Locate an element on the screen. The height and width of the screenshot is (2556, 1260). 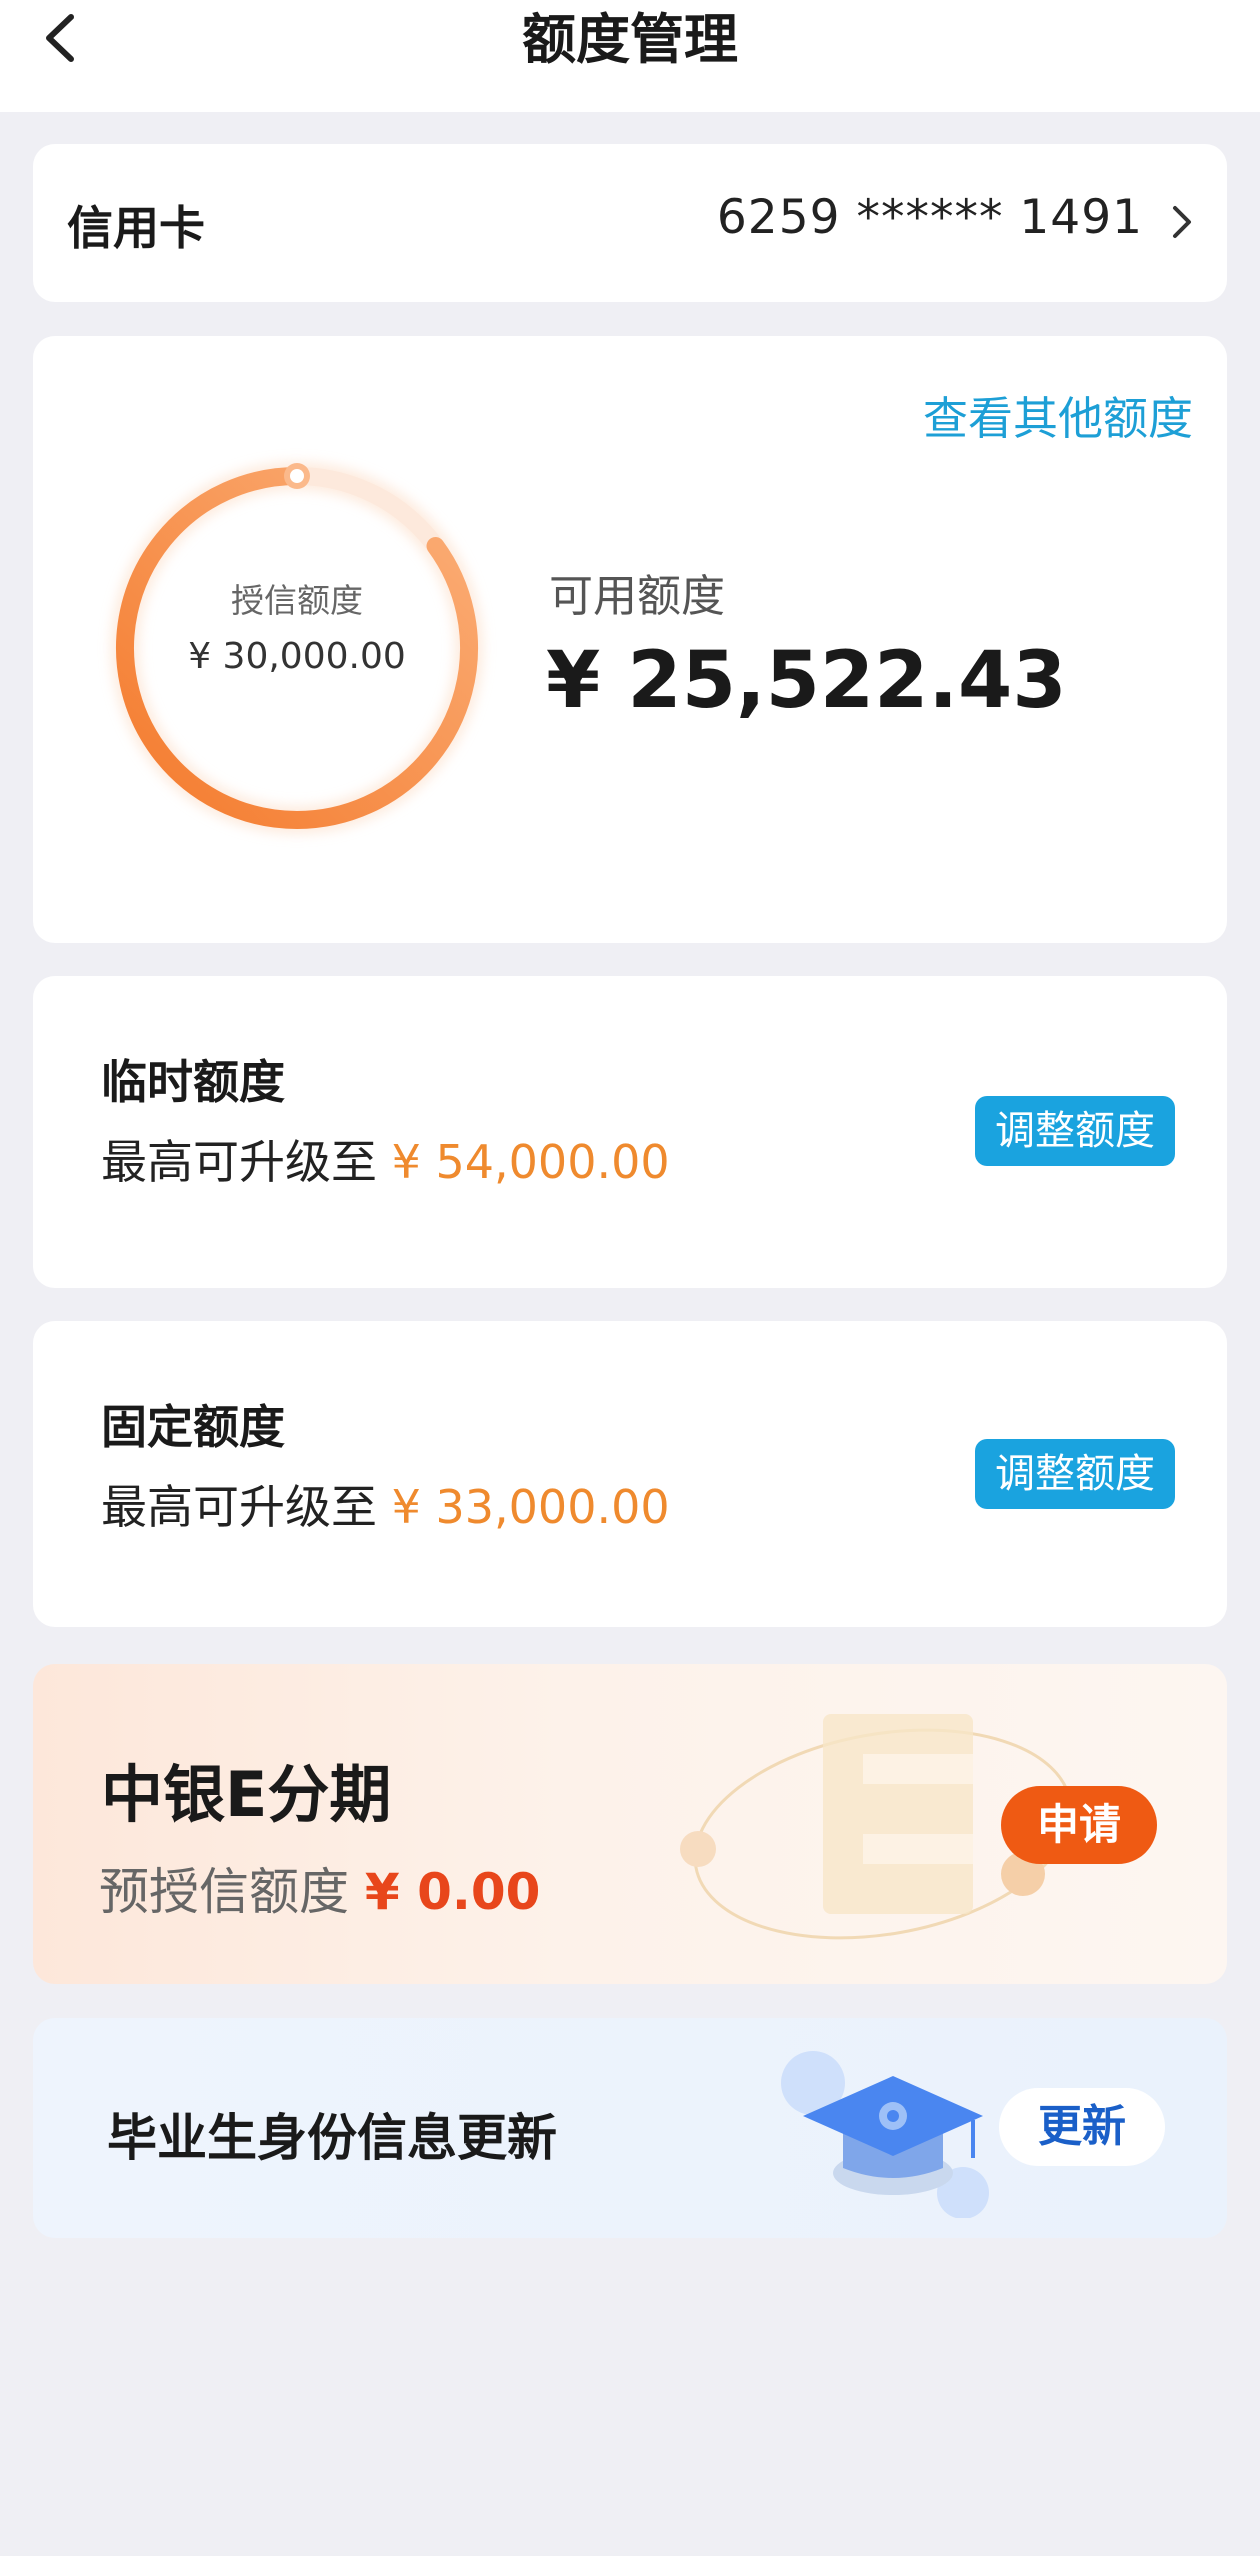
graduation-cap-icon is located at coordinates (885, 2134).